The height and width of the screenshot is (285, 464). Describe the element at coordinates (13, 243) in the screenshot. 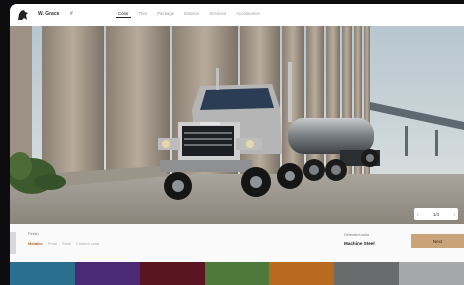

I see `panel-edge-tab` at that location.